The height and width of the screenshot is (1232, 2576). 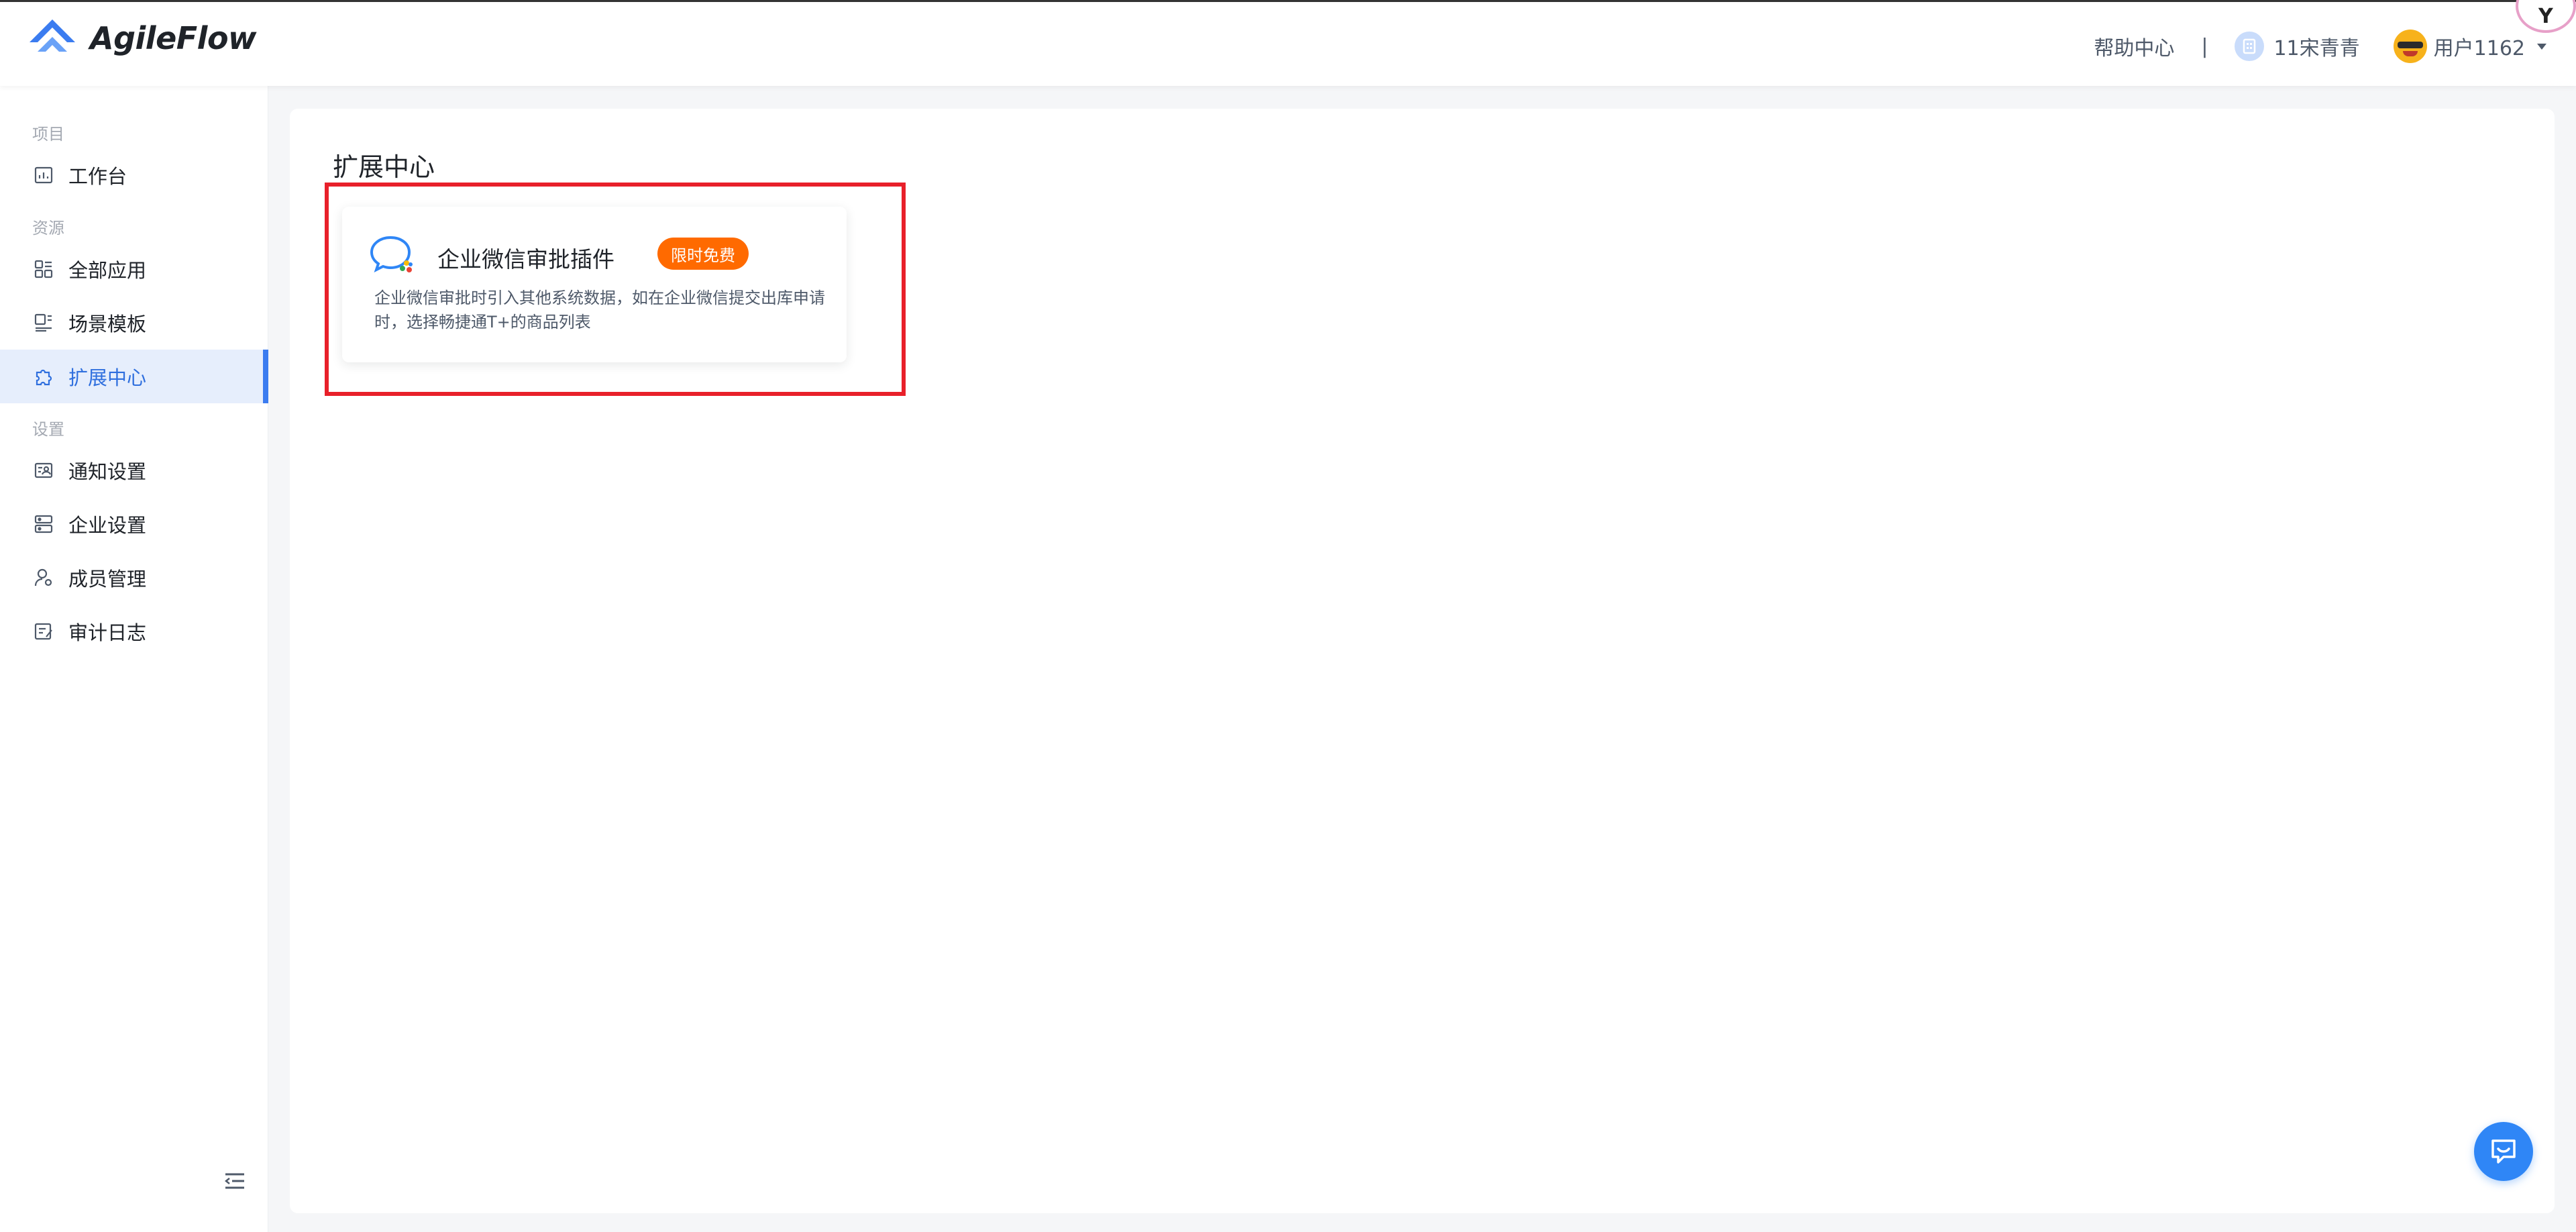 What do you see at coordinates (43, 269) in the screenshot?
I see `apps-grid-icon` at bounding box center [43, 269].